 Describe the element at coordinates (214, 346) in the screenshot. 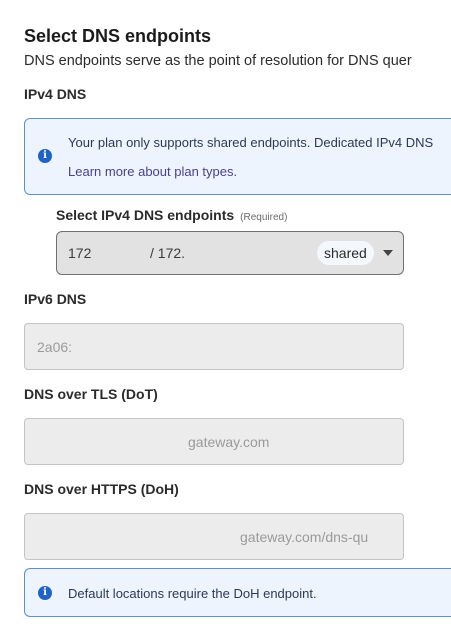

I see `ipv6-endpoint-field: 2a06:` at that location.